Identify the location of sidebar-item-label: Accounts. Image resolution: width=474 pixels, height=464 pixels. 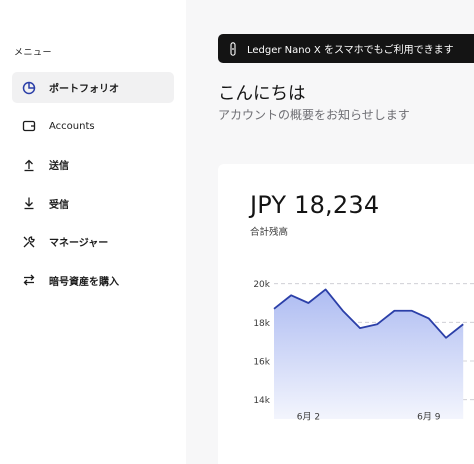
(72, 126).